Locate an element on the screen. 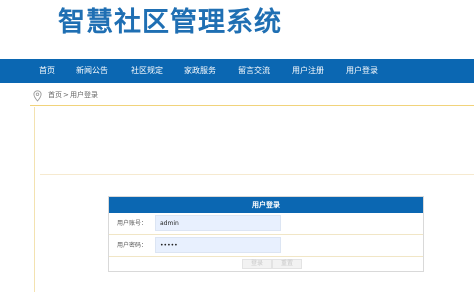  username-label: 用户账号： is located at coordinates (132, 223).